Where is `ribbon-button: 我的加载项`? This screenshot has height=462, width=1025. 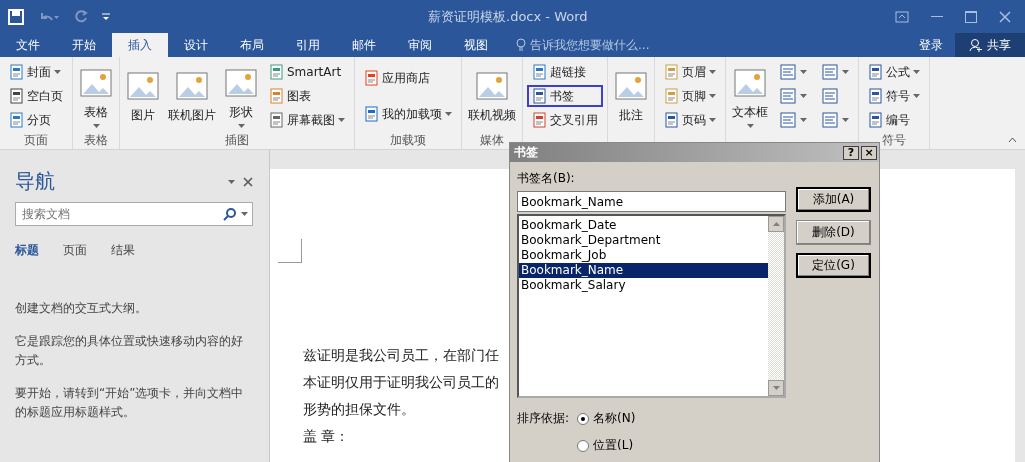
ribbon-button: 我的加载项 is located at coordinates (408, 114).